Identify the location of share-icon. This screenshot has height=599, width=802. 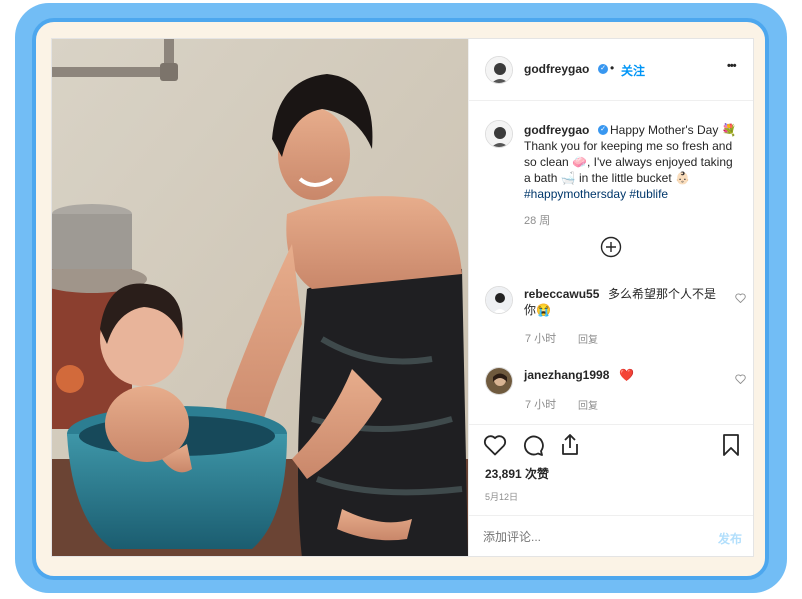
(570, 445).